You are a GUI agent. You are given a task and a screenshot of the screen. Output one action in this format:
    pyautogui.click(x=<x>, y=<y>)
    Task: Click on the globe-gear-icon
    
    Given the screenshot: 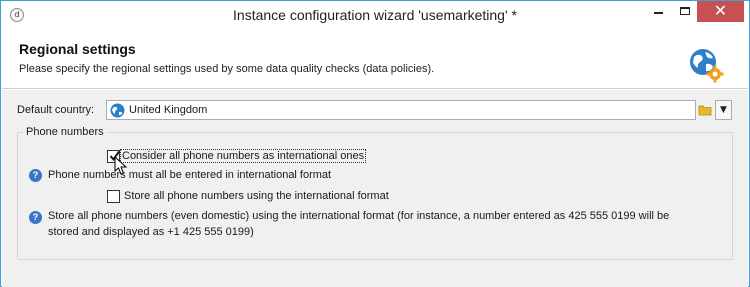 What is the action you would take?
    pyautogui.click(x=707, y=66)
    